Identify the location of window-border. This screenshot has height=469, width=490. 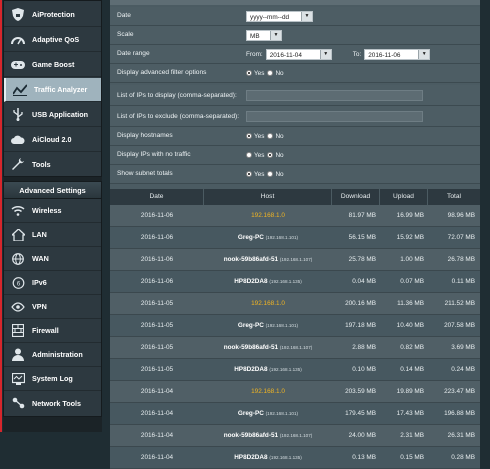
(1, 216).